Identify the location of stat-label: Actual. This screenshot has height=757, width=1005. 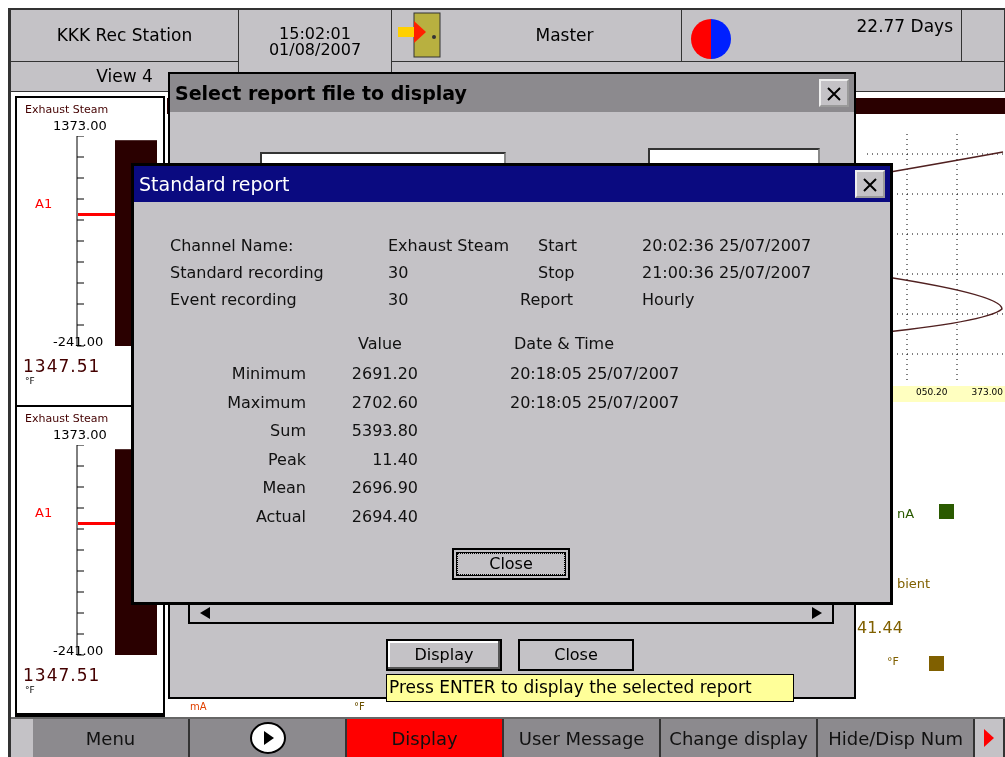
(280, 517).